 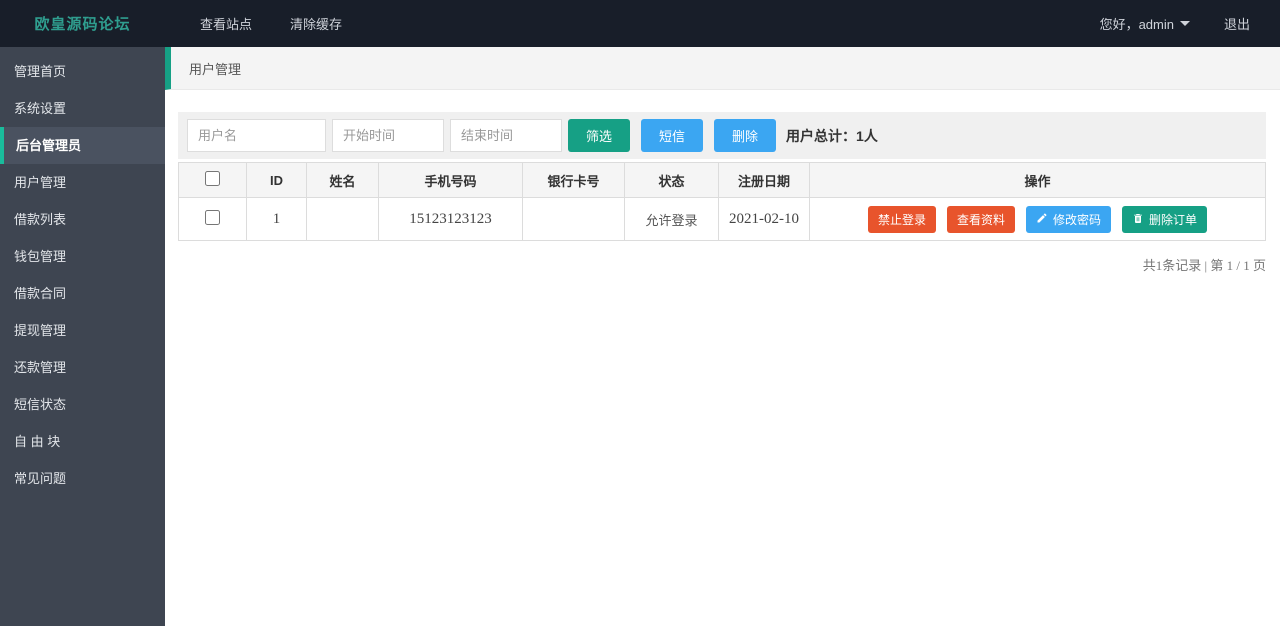 I want to click on table-header-row: ID 姓名 手机号码 银行卡号 状态 注册日期 操作, so click(x=722, y=180).